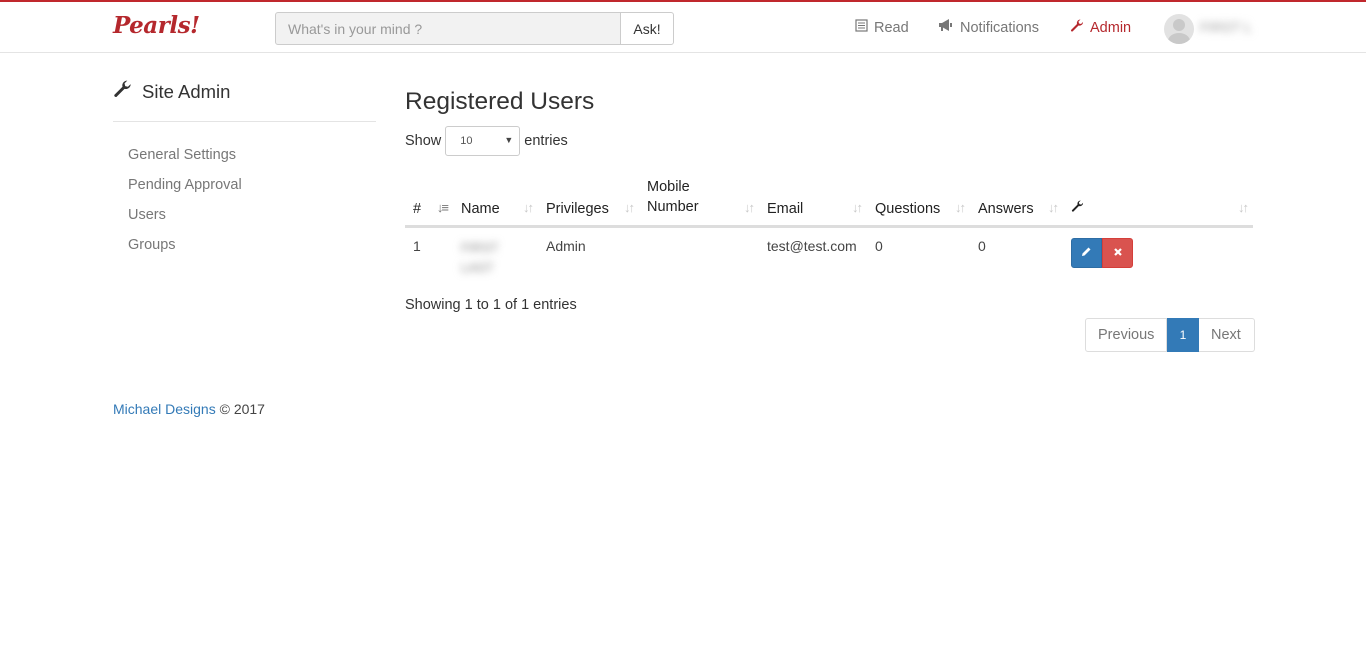 The image size is (1366, 662). What do you see at coordinates (480, 247) in the screenshot?
I see `user-first-name: FIRST` at bounding box center [480, 247].